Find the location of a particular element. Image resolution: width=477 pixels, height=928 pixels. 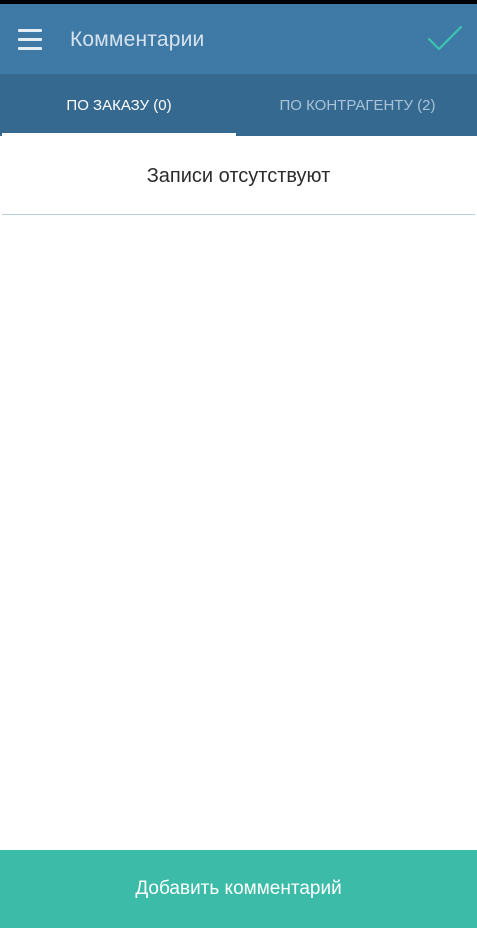

selected-tab-indicator is located at coordinates (119, 134).